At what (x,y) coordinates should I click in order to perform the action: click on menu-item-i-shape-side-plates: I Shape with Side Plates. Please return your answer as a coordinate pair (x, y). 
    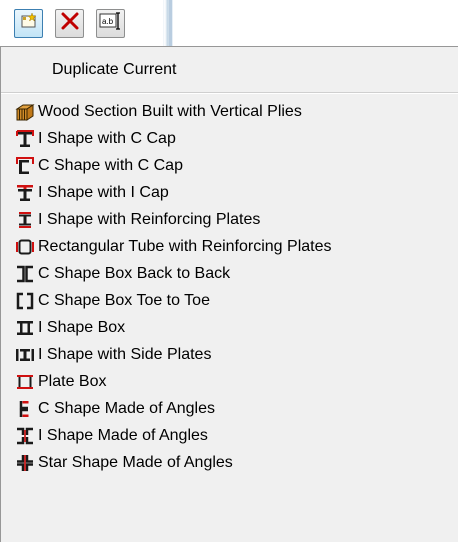
    Looking at the image, I should click on (229, 355).